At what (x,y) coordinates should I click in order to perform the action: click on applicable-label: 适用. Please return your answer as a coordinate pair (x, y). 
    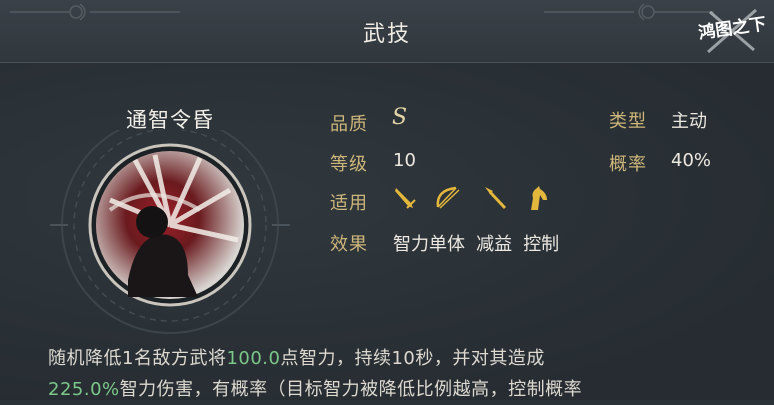
    Looking at the image, I should click on (349, 203).